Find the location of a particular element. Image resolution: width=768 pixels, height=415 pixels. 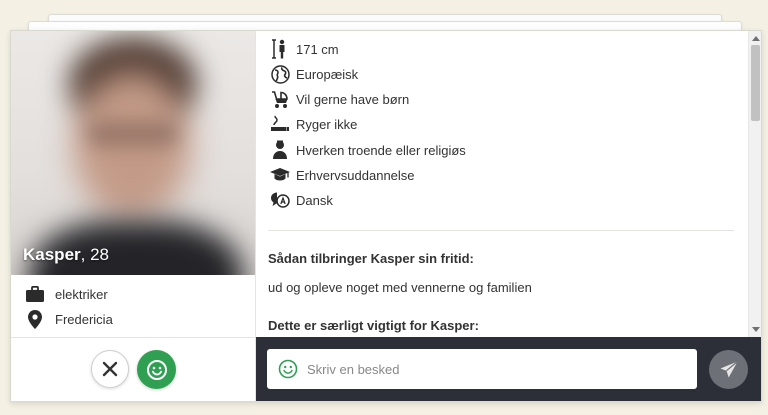

details-scrollbar is located at coordinates (754, 184).